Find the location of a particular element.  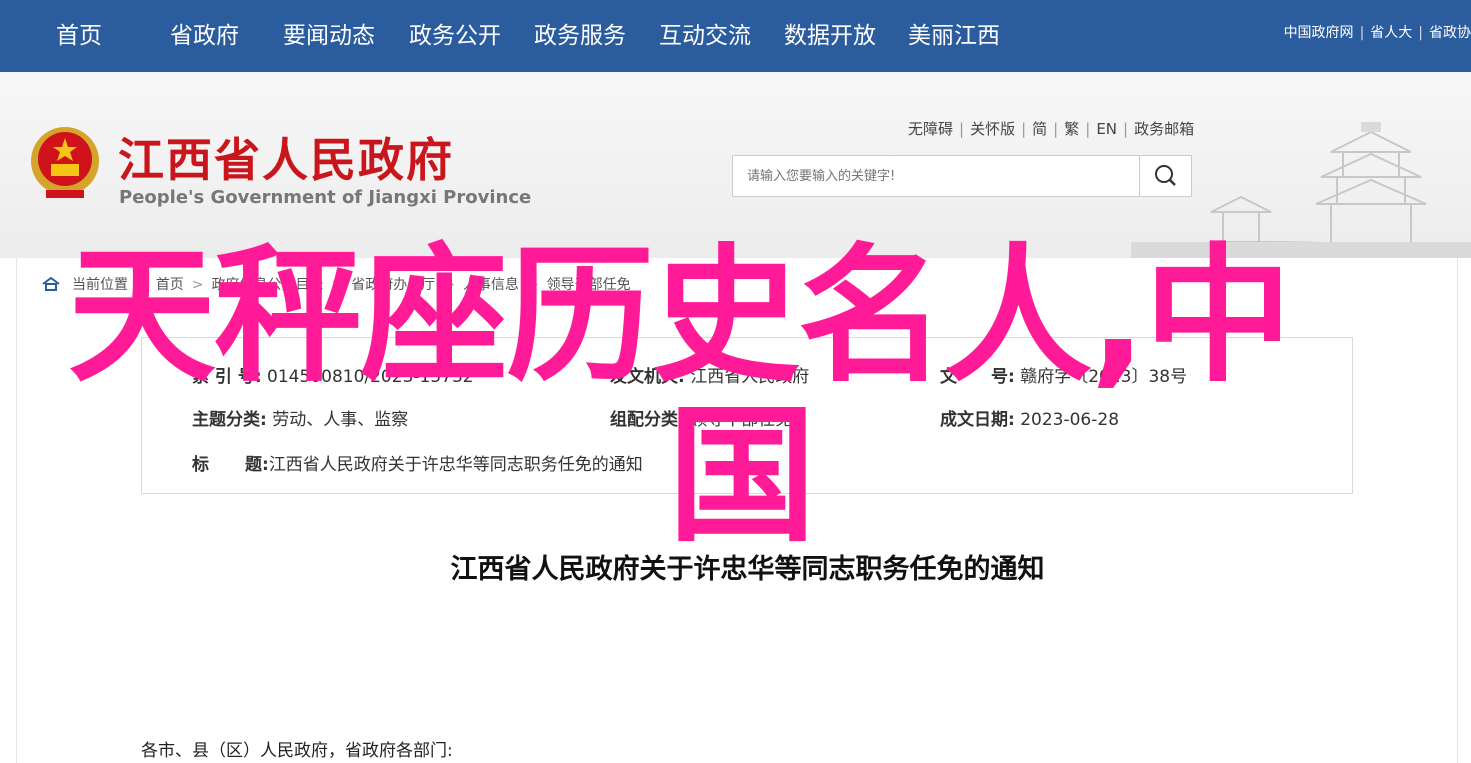

nav-item-gov-services: 政务服务 is located at coordinates (580, 36).